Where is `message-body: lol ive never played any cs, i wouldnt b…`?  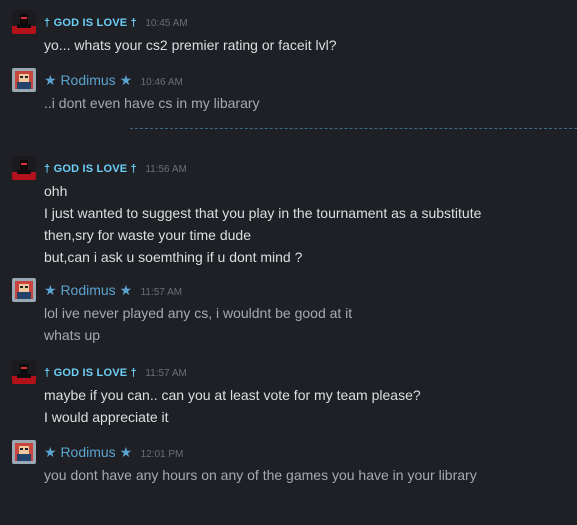
message-body: lol ive never played any cs, i wouldnt b… is located at coordinates (306, 324).